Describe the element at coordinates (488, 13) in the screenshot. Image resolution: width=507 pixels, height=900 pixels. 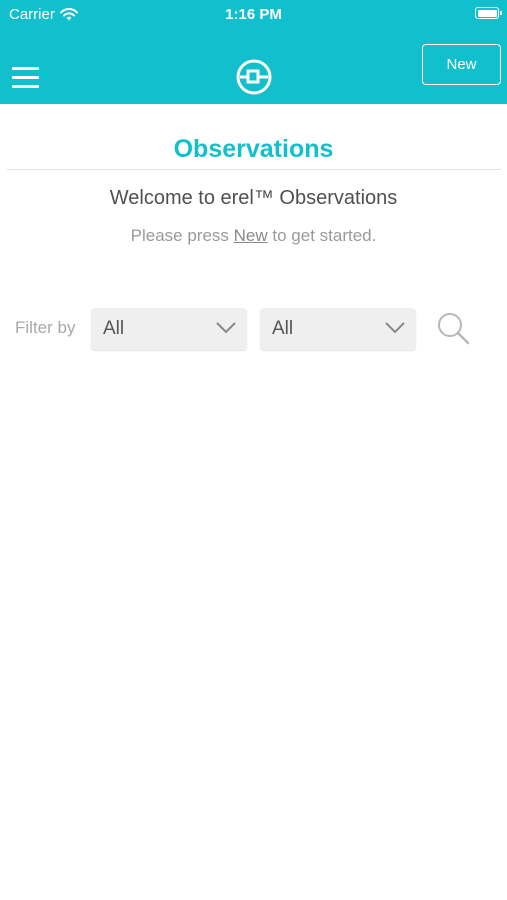
I see `battery-icon` at that location.